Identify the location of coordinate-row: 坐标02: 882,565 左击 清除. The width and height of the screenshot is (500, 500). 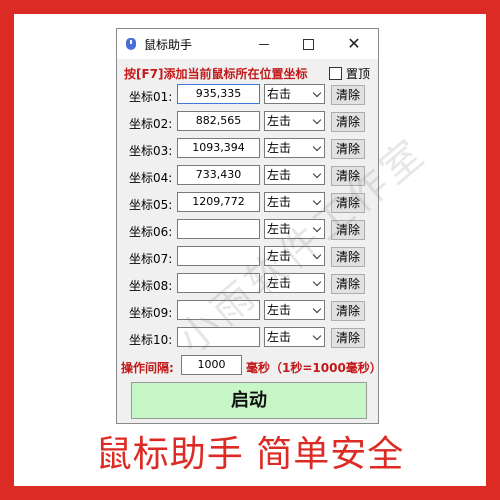
(248, 122).